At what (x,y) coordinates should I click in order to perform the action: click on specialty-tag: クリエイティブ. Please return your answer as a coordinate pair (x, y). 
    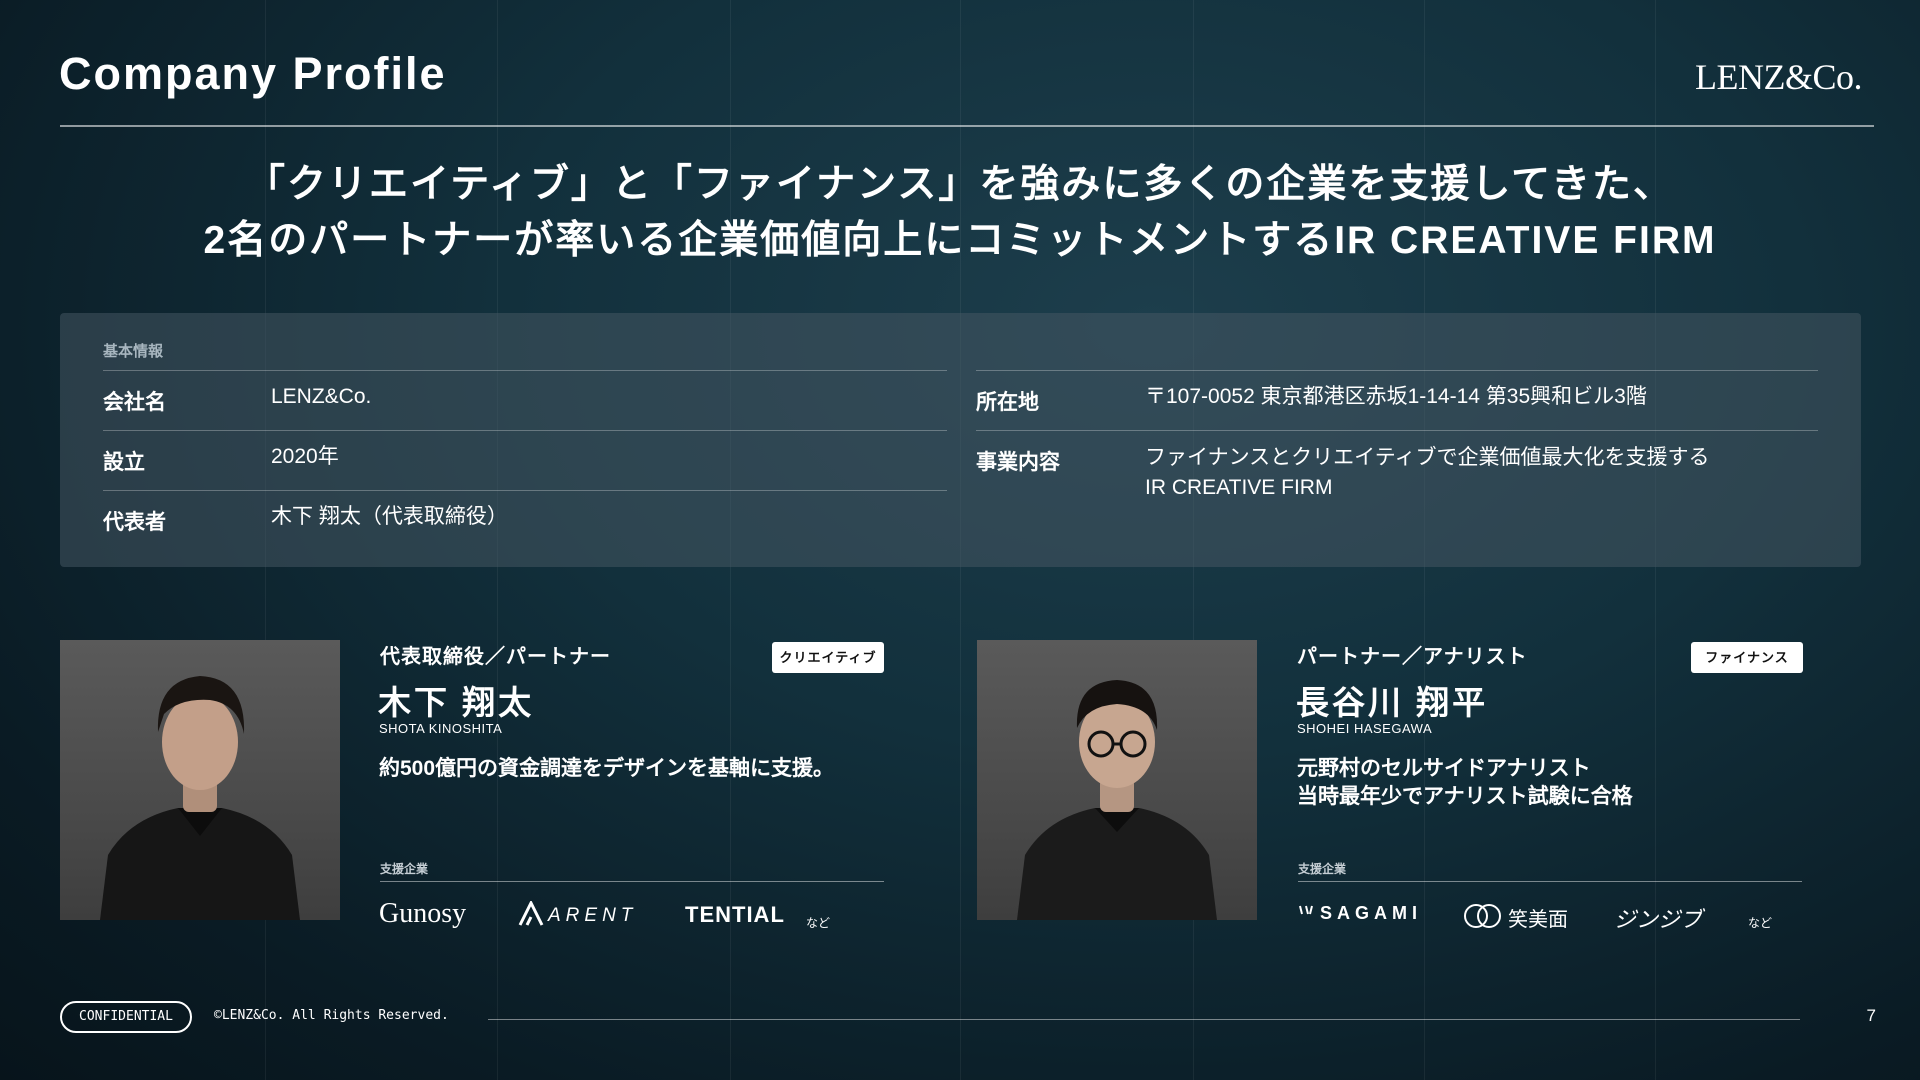
    Looking at the image, I should click on (828, 657).